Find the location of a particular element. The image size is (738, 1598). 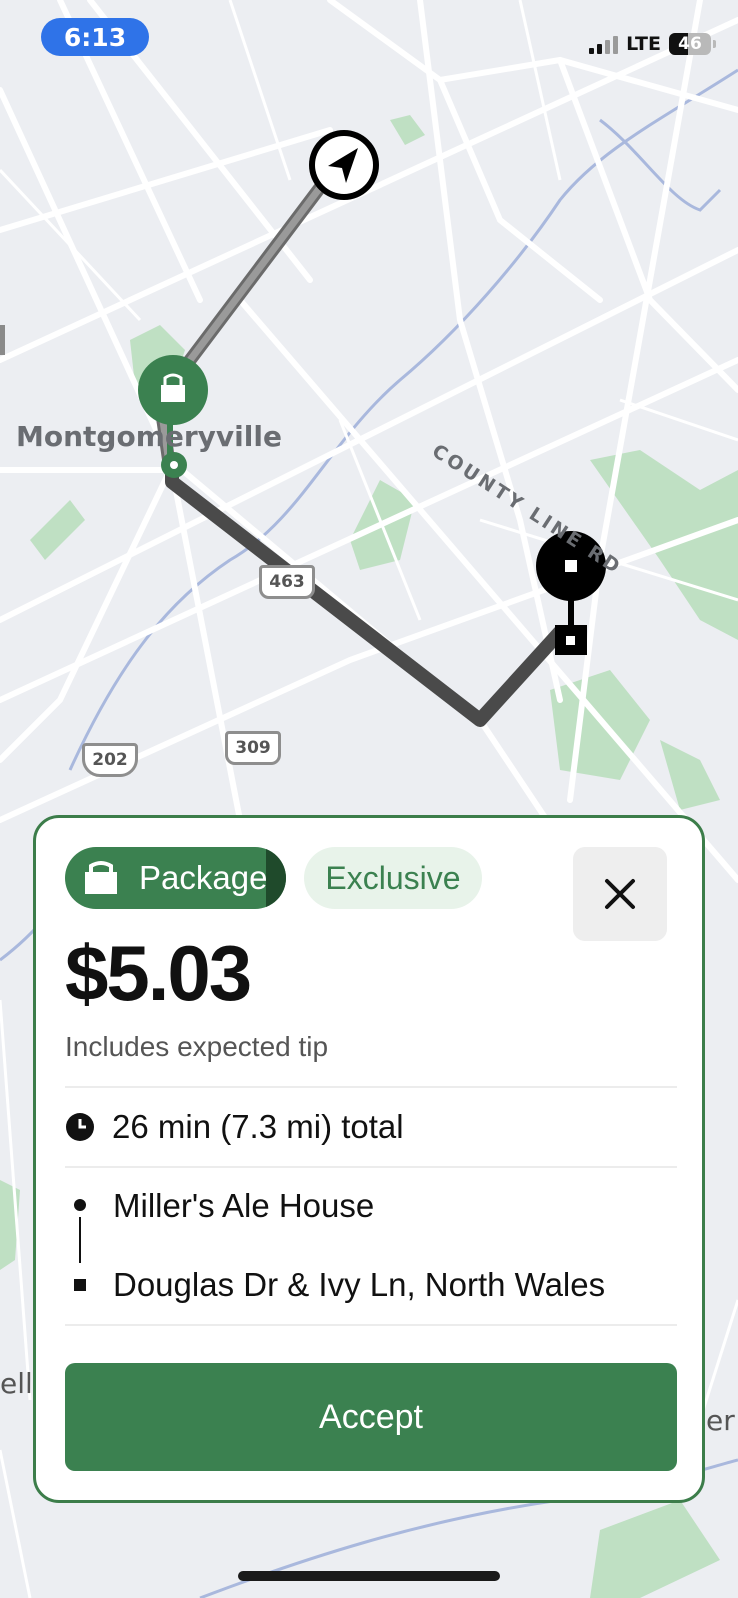

package-bag-icon is located at coordinates (101, 877).